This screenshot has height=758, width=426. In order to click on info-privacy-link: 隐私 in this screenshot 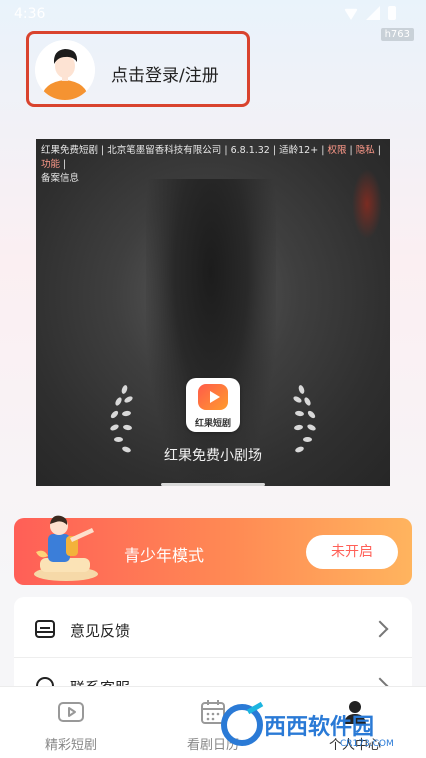, I will do `click(365, 150)`.